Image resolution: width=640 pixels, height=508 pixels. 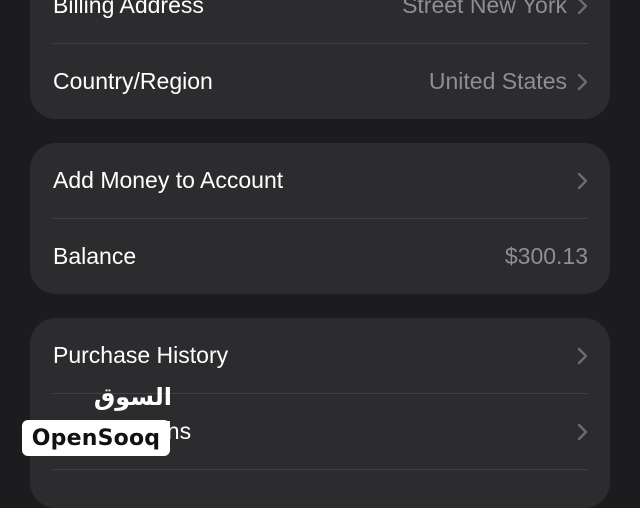 I want to click on watermark-latin-text: OpenSooq, so click(x=96, y=438).